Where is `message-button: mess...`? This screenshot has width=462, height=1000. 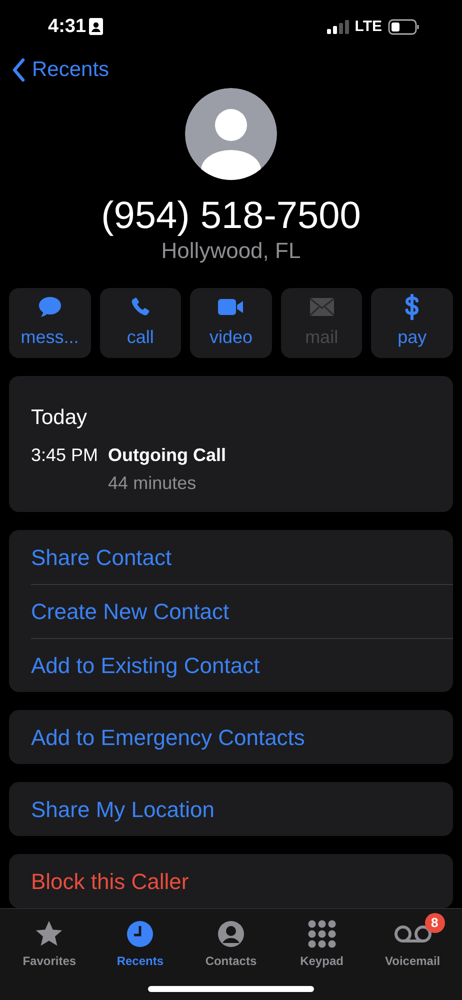 message-button: mess... is located at coordinates (50, 323).